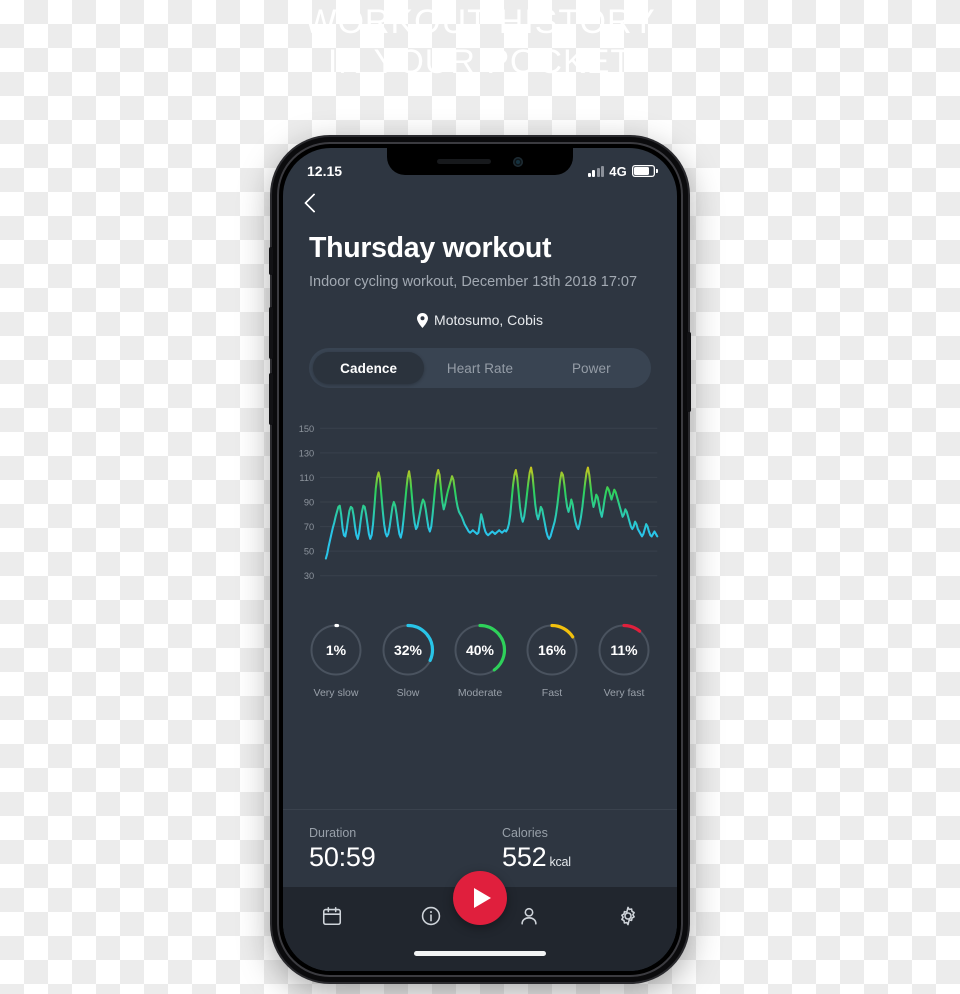  I want to click on nav-start-workout-button, so click(480, 898).